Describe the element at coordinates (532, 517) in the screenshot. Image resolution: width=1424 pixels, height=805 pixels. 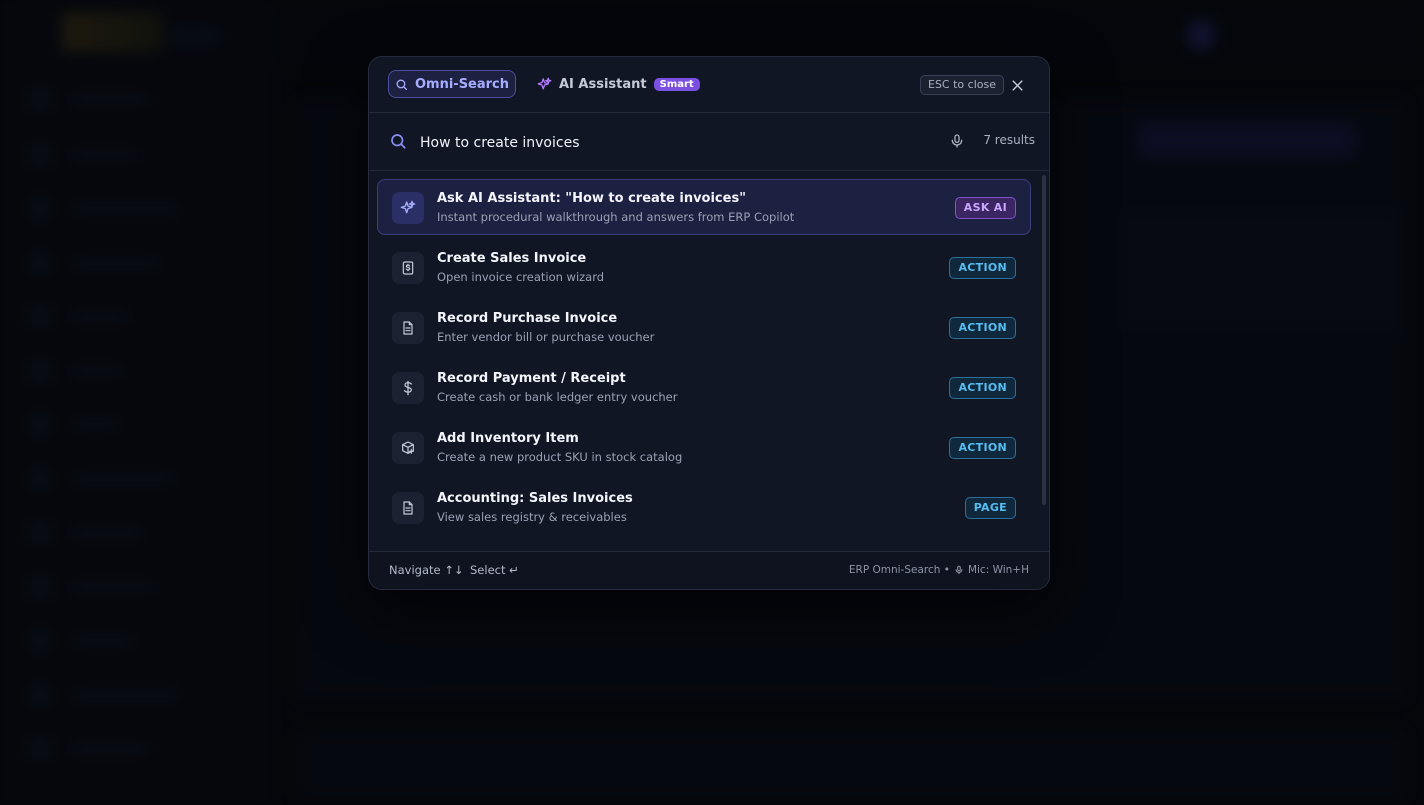
I see `result-subtitle: View sales registry & receivables` at that location.